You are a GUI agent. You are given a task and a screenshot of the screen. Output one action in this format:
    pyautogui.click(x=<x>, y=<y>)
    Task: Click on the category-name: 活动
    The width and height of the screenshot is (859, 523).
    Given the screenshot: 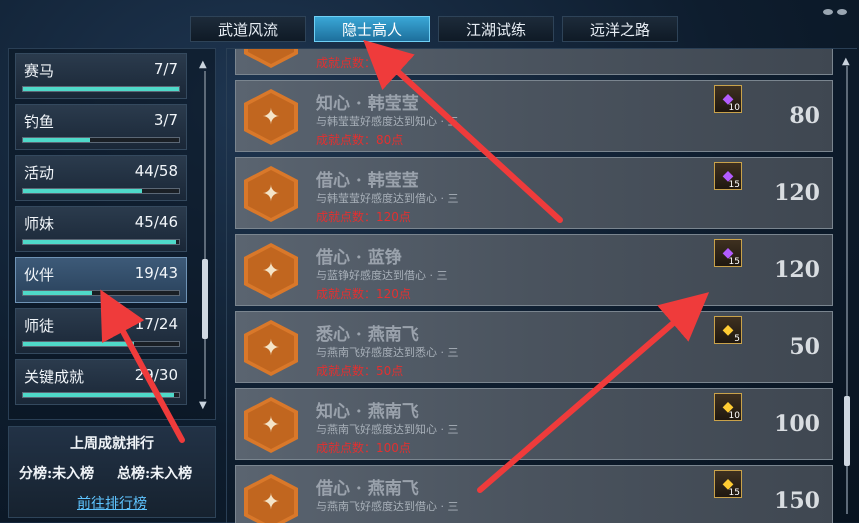 What is the action you would take?
    pyautogui.click(x=39, y=173)
    